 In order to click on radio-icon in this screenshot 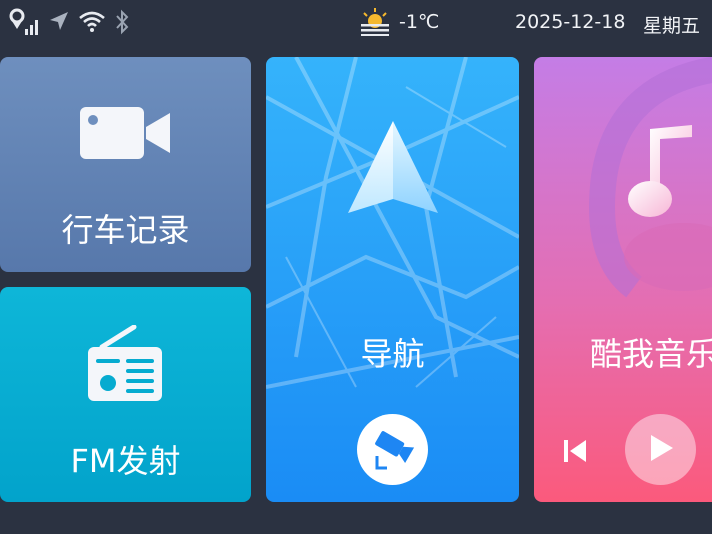, I will do `click(125, 365)`.